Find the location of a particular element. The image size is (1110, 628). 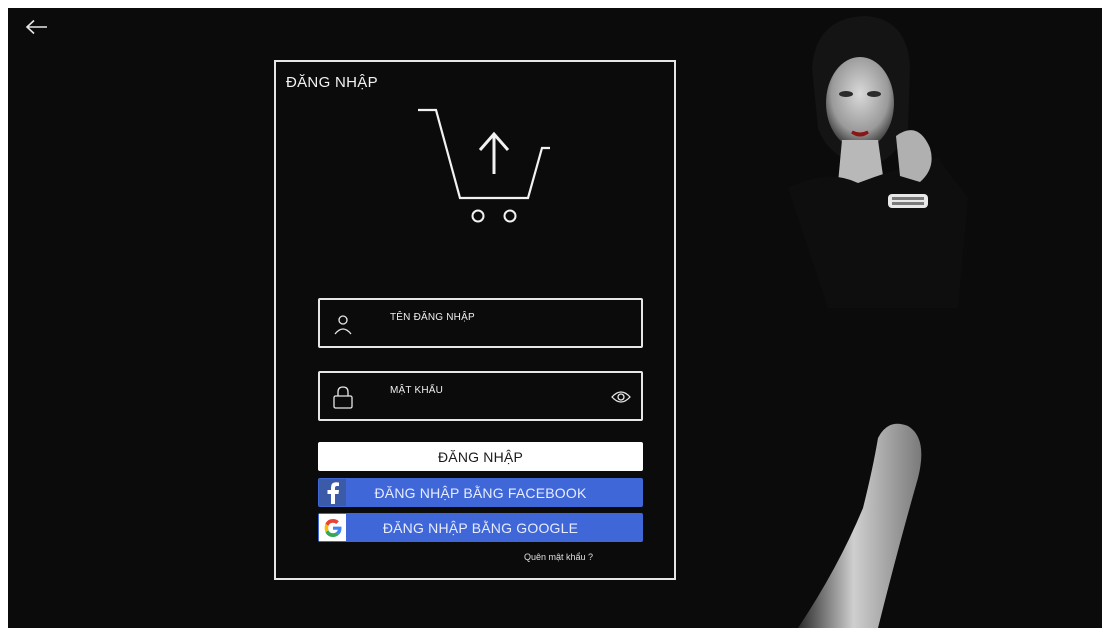

username-input: TÊN ĐĂNG NHẬP is located at coordinates (480, 323).